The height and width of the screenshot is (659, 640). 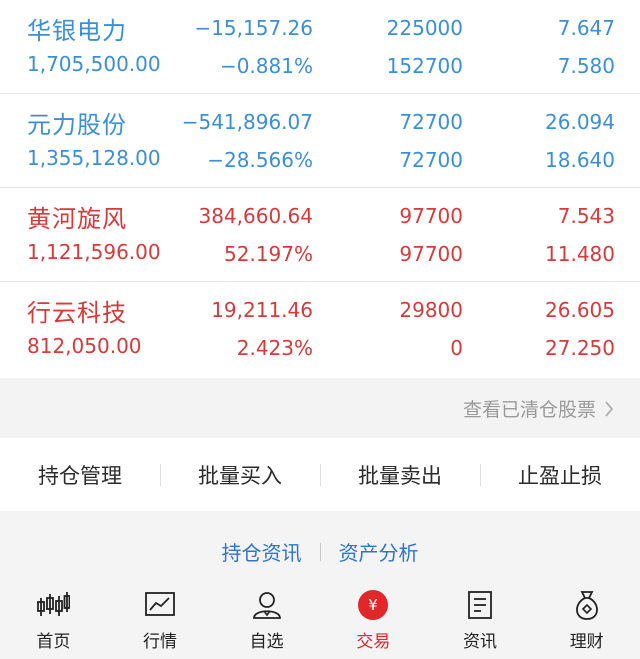 I want to click on market-value: 1,705,500.00, so click(x=94, y=64).